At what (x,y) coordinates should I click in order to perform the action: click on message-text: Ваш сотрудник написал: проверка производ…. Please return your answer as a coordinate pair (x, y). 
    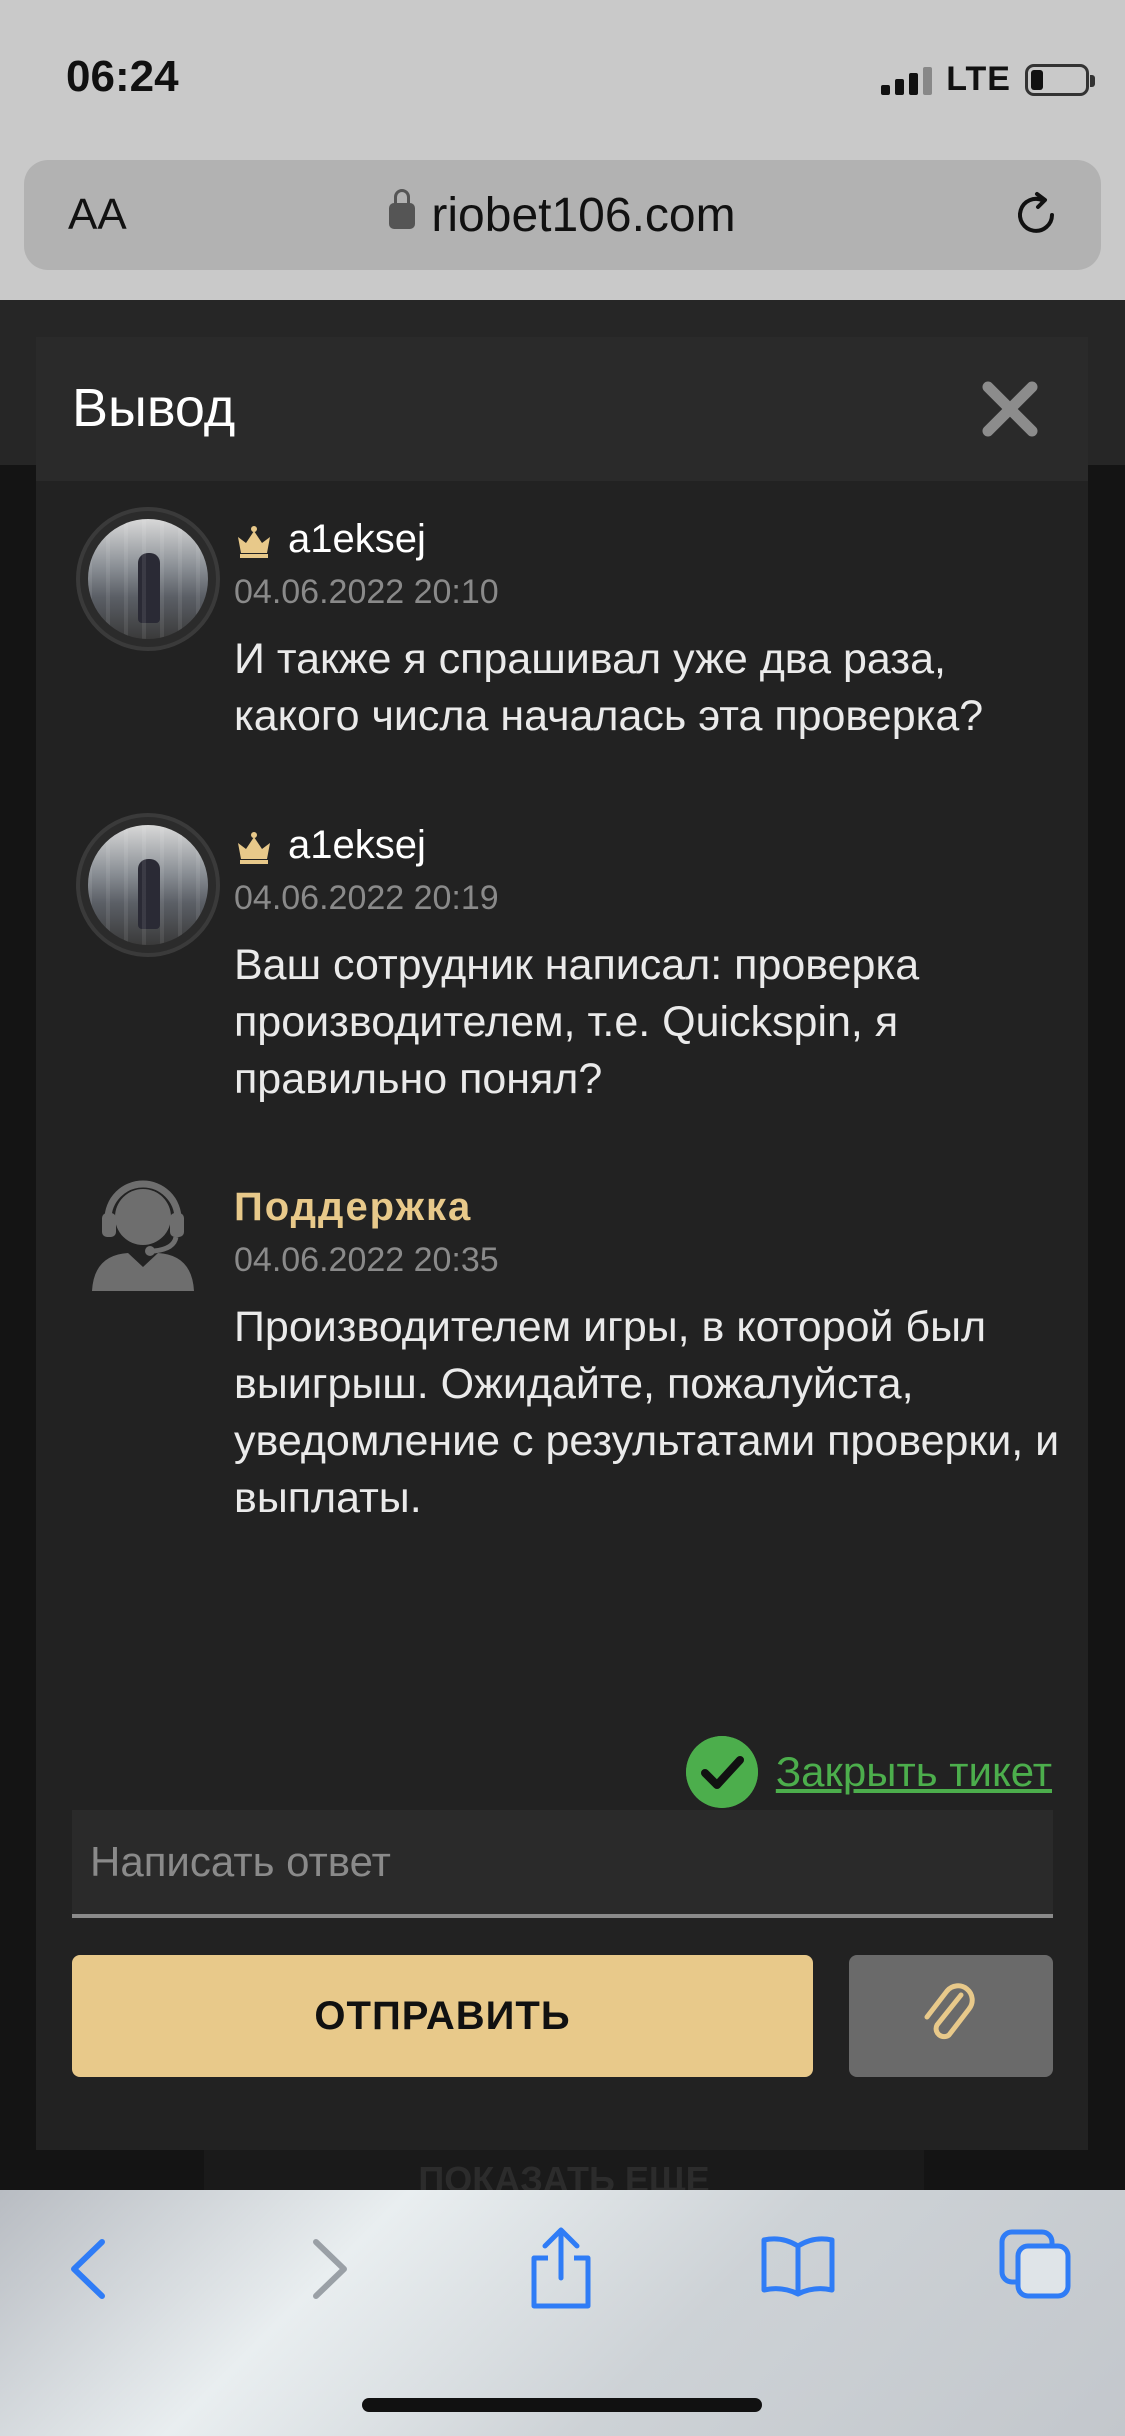
    Looking at the image, I should click on (577, 1022).